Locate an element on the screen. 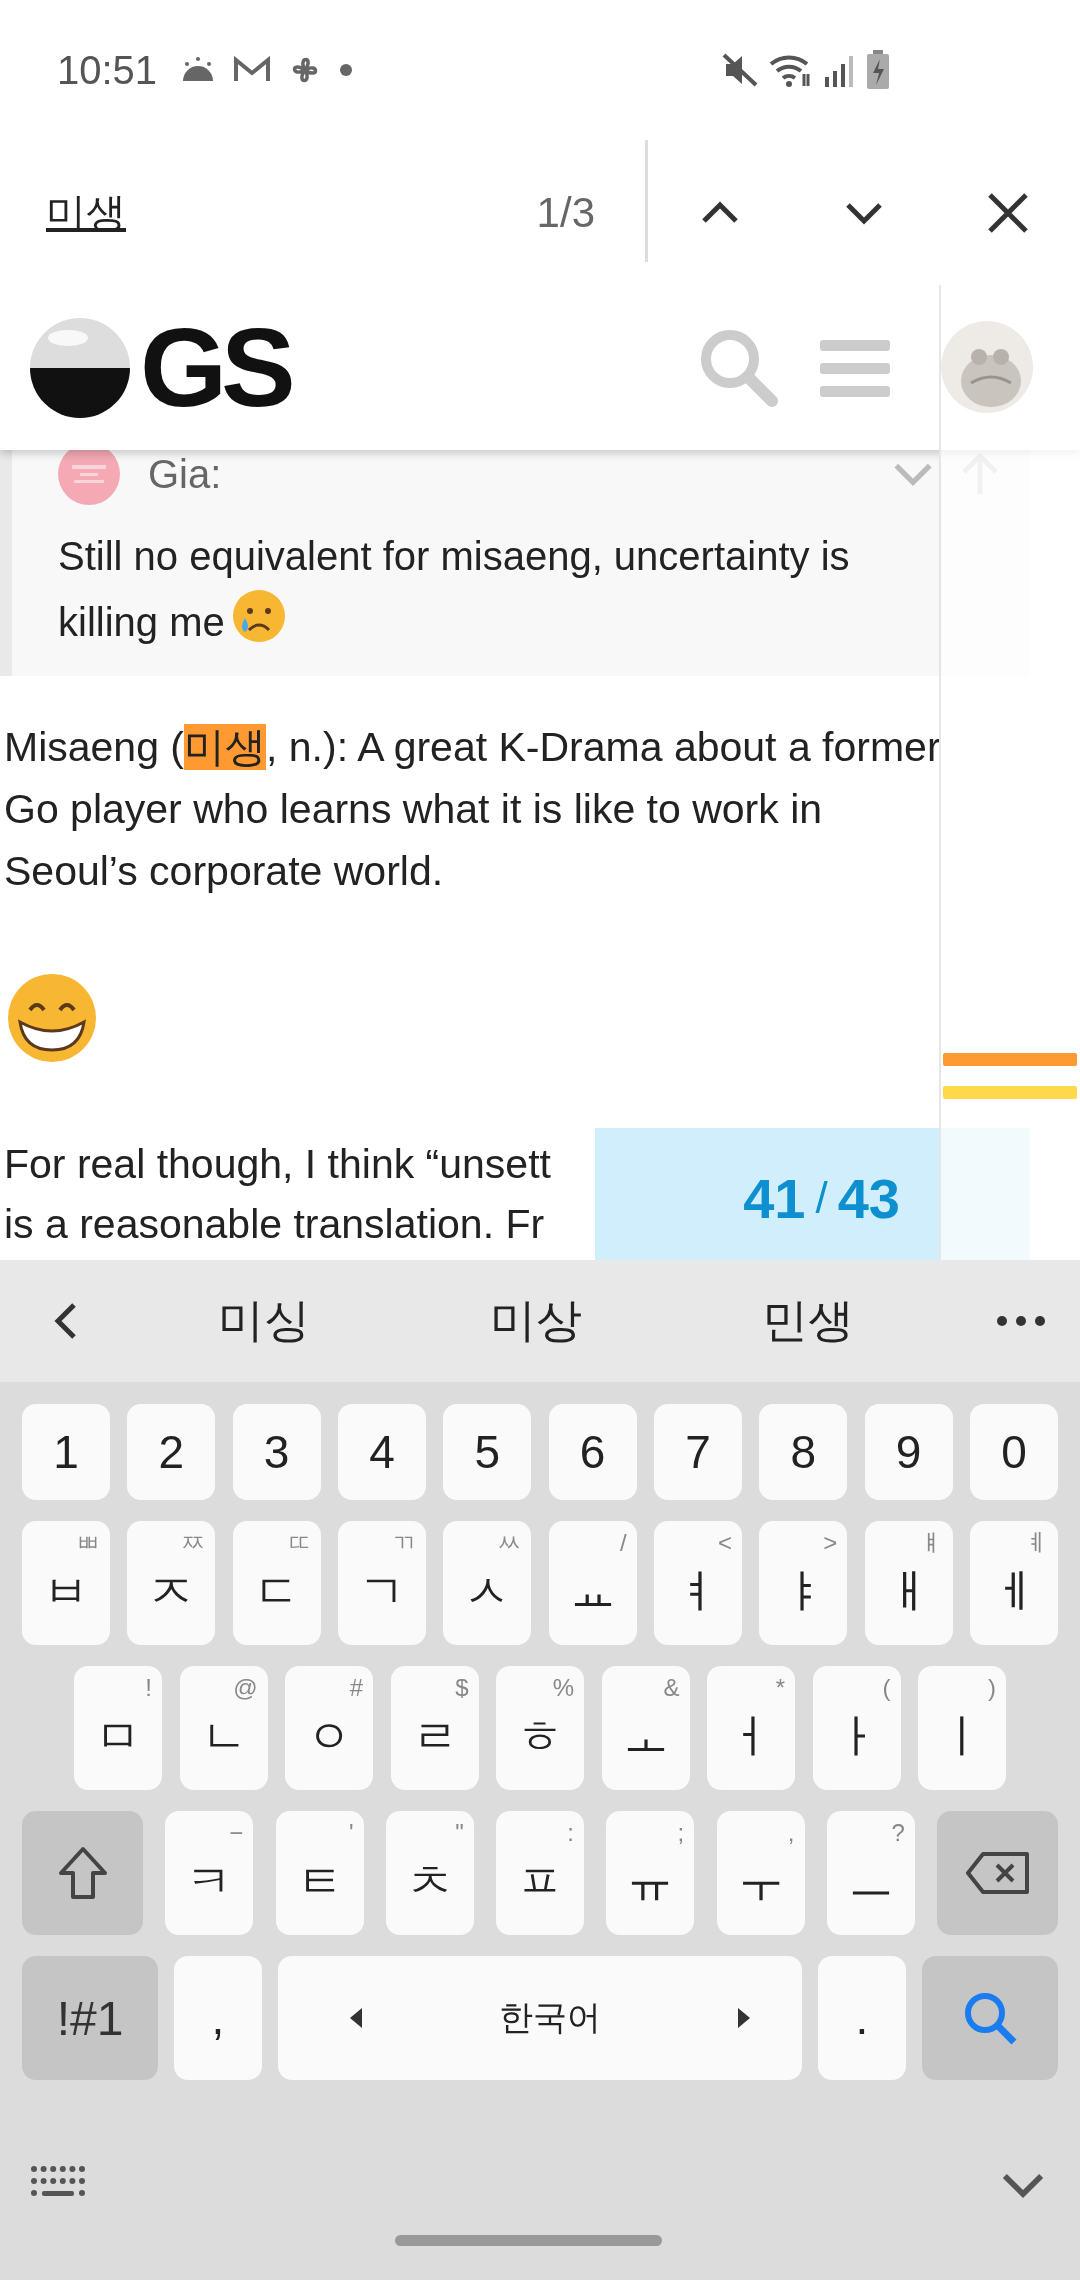 This screenshot has height=2280, width=1080. key: 8 is located at coordinates (803, 1452).